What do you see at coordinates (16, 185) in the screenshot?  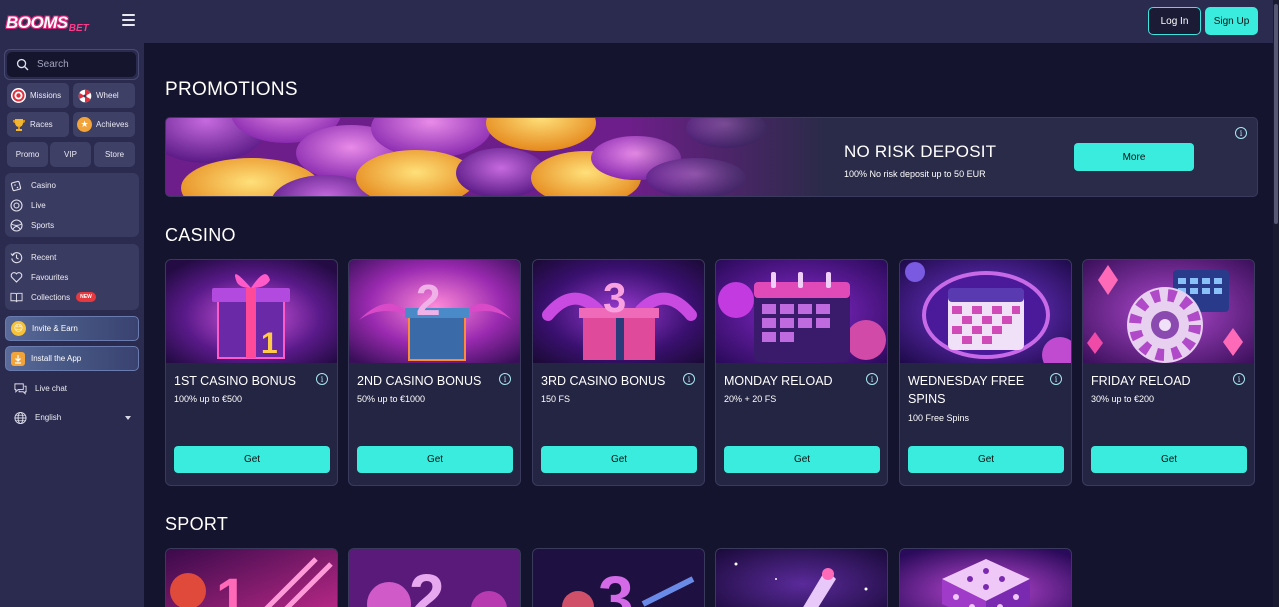 I see `casino-icon` at bounding box center [16, 185].